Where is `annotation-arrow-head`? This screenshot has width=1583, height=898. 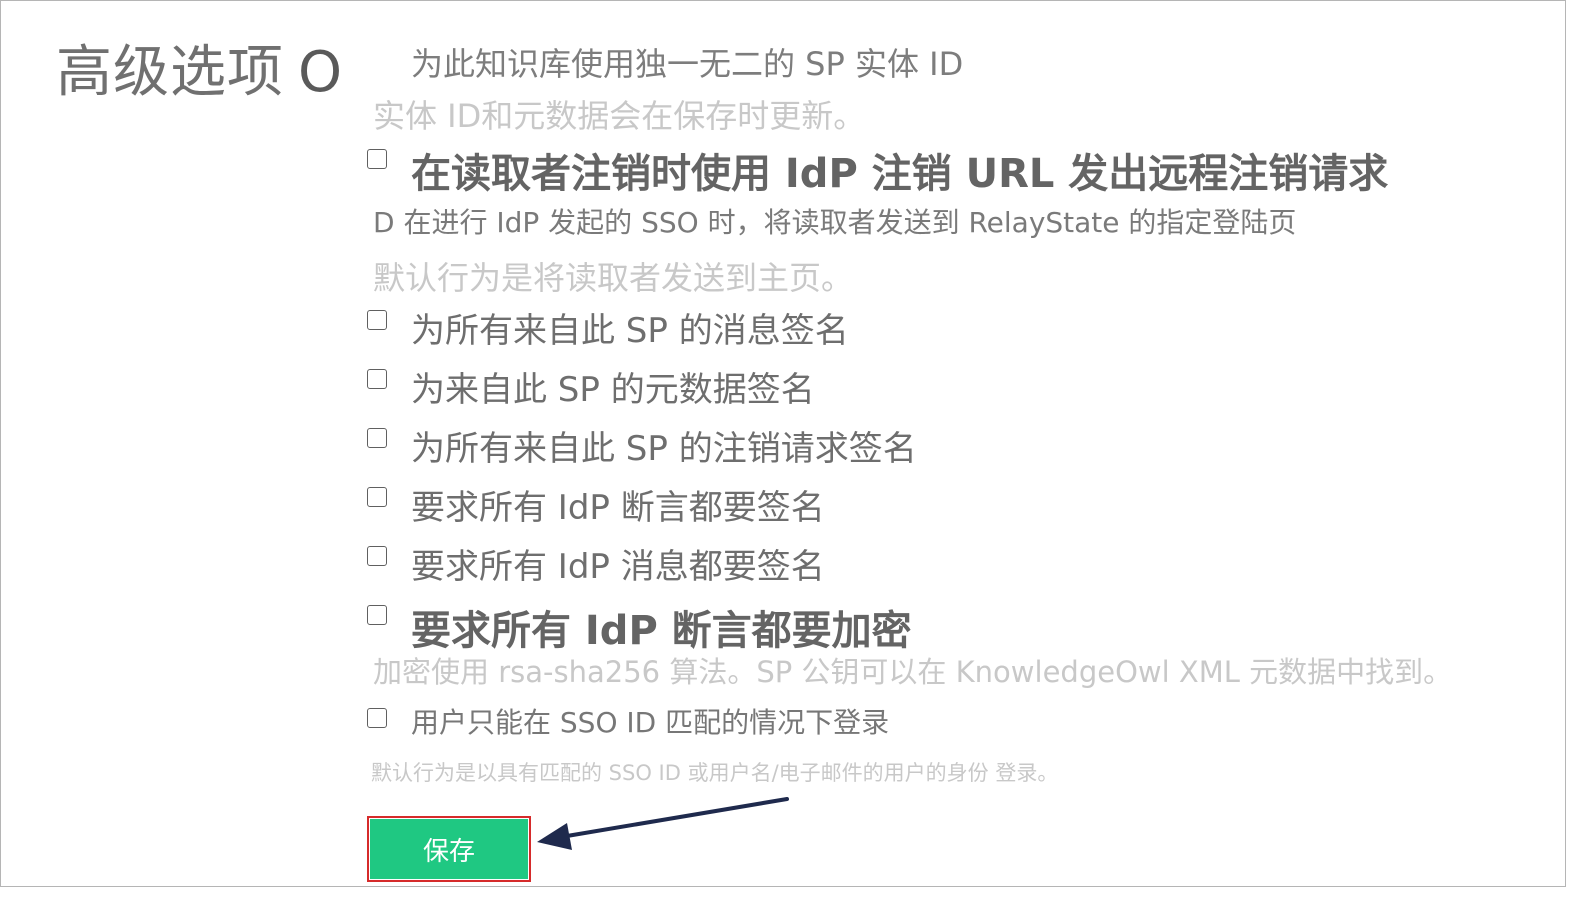 annotation-arrow-head is located at coordinates (554, 836).